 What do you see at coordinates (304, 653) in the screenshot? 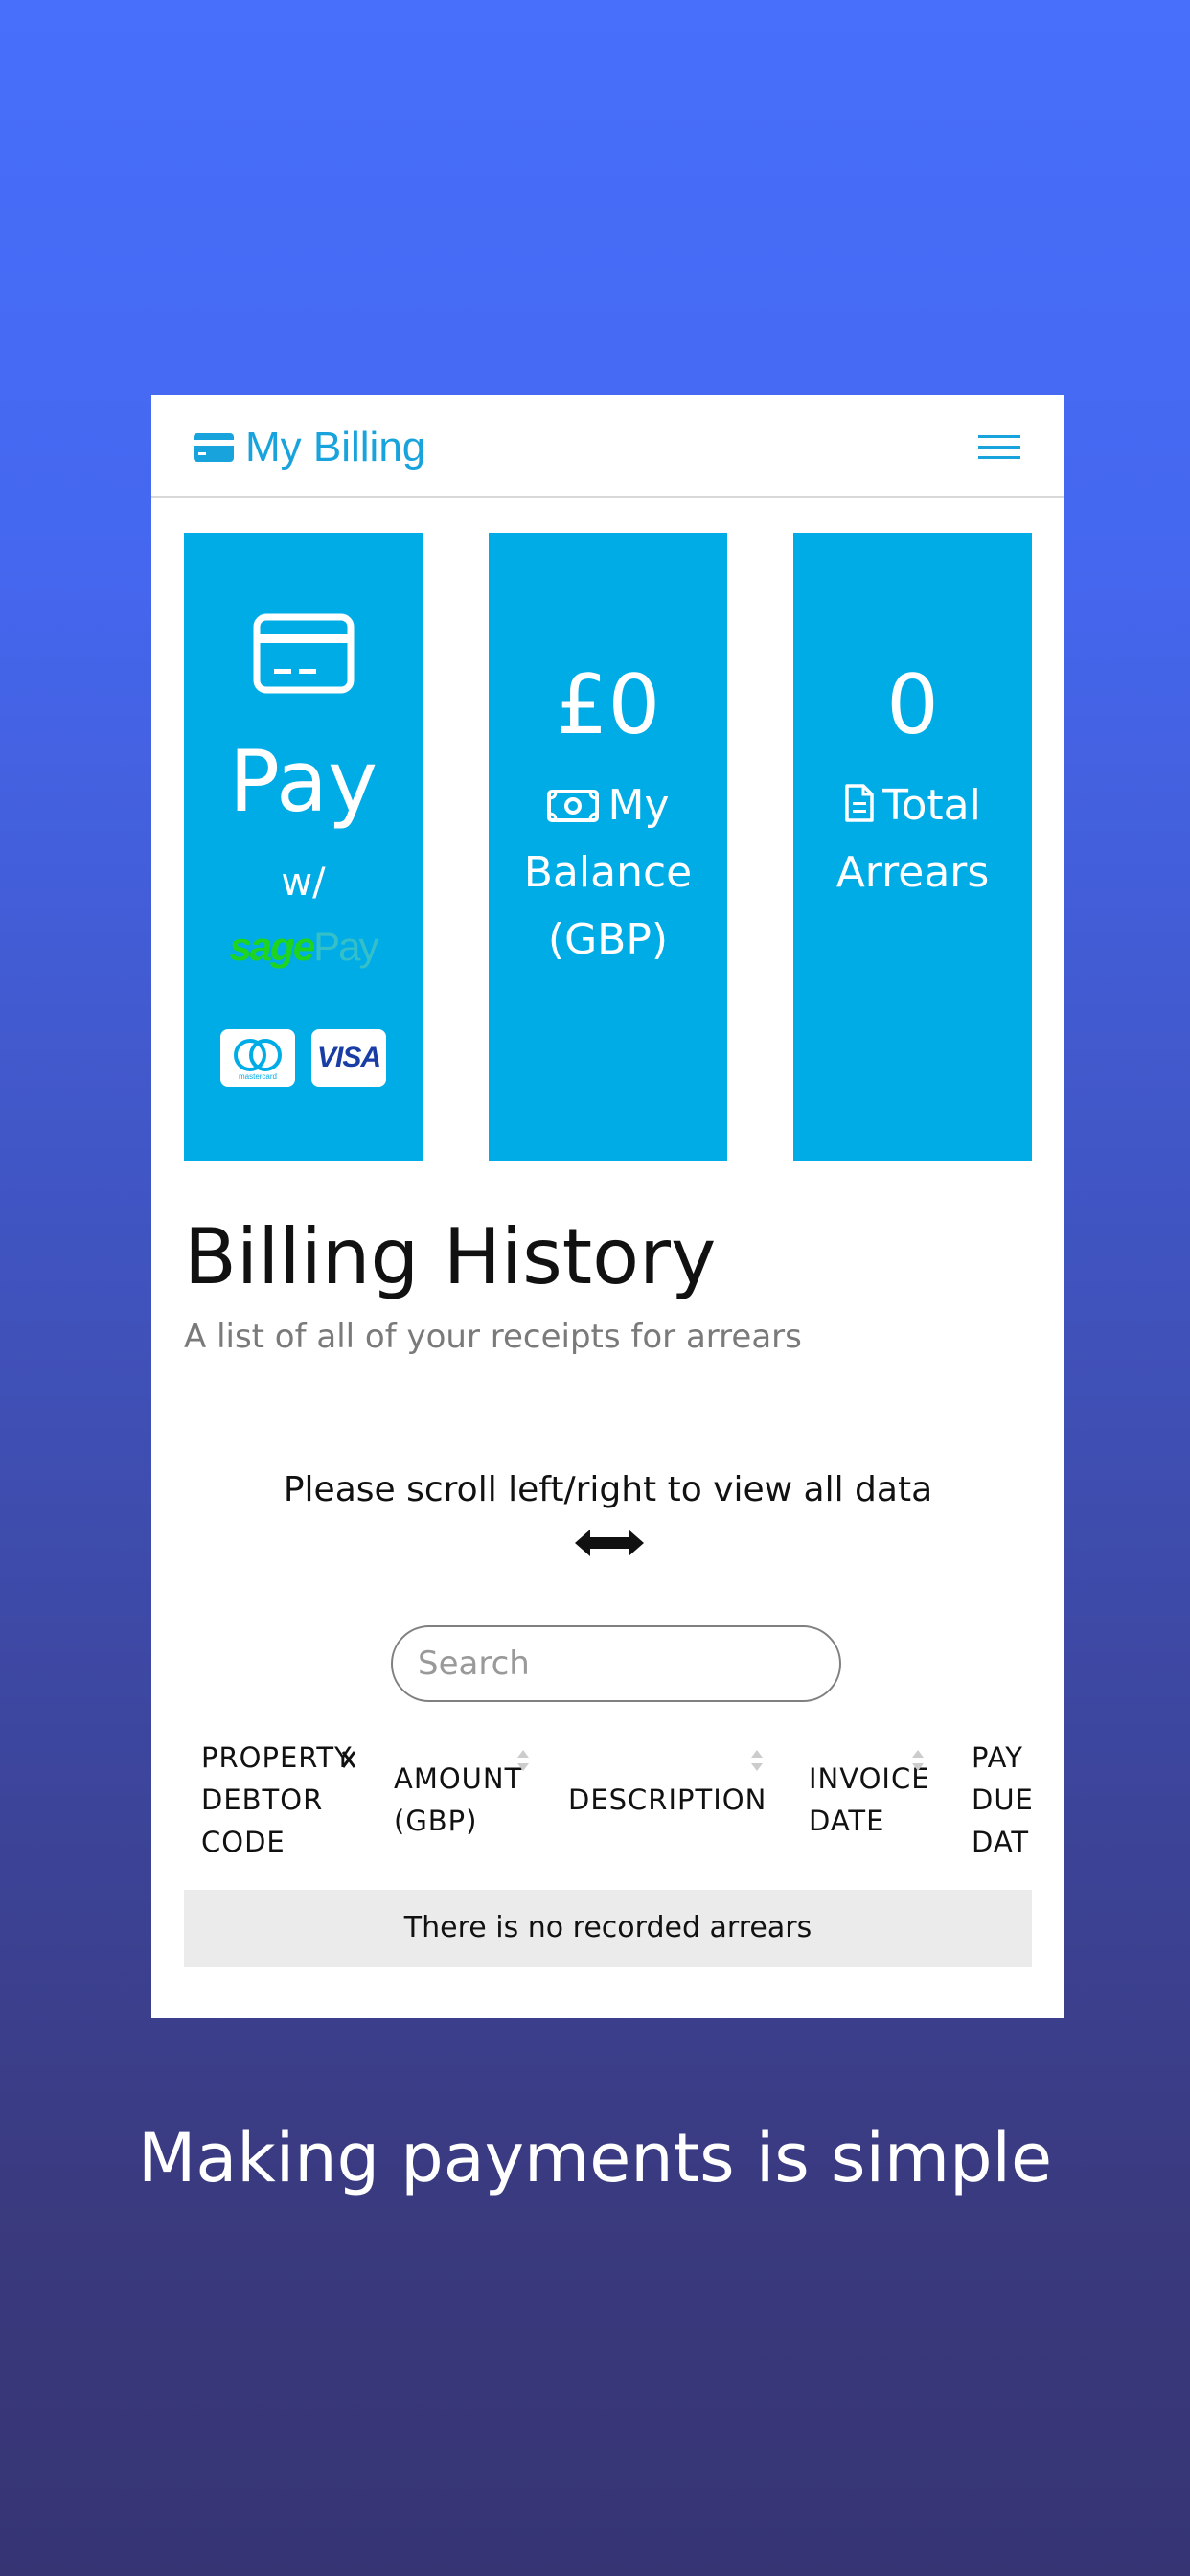
I see `card-outline-icon` at bounding box center [304, 653].